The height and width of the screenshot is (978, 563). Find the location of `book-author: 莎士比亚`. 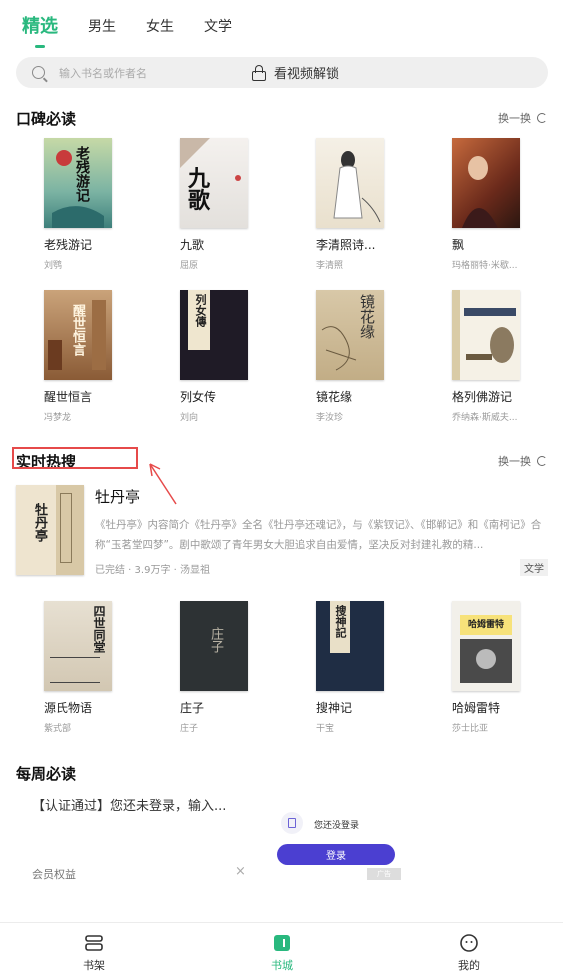

book-author: 莎士比亚 is located at coordinates (470, 729).